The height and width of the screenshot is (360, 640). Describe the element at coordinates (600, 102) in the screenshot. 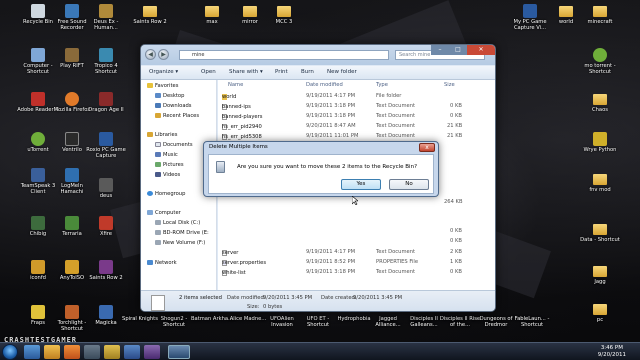

I see `desktop-icon-chaos: Chaos` at that location.